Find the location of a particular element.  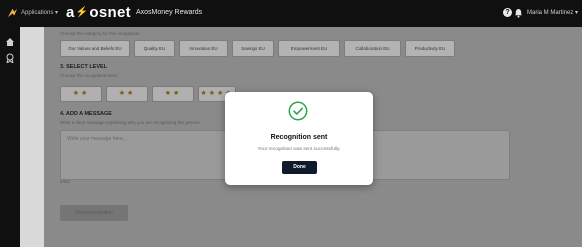

modal-message: Your recognition was sent successfully. is located at coordinates (299, 149).